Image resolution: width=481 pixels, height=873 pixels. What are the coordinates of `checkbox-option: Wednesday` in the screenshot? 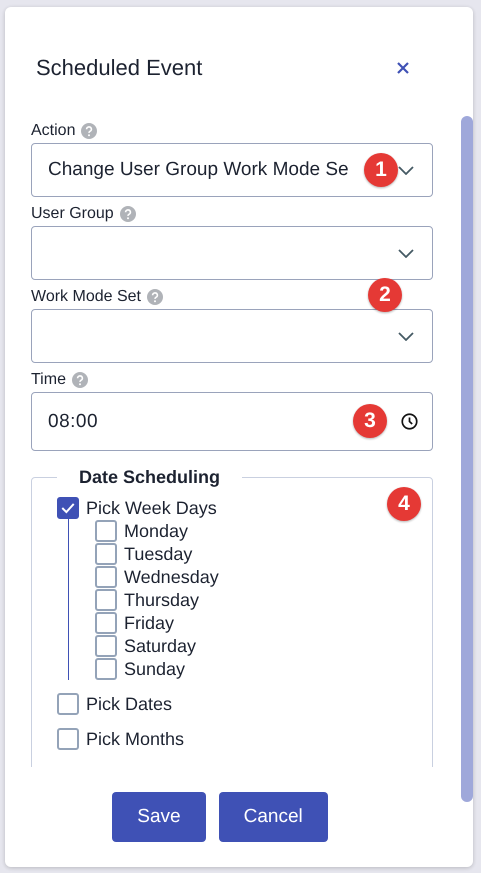 It's located at (157, 577).